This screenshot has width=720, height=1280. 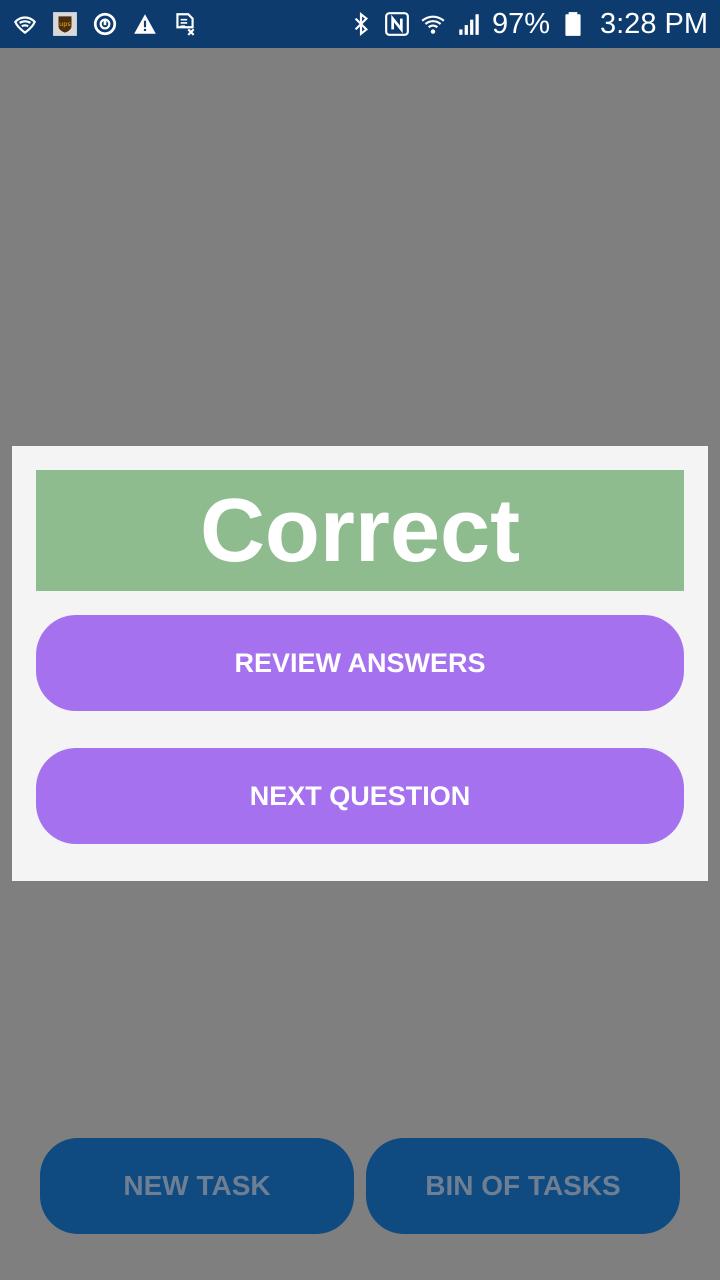 What do you see at coordinates (573, 24) in the screenshot?
I see `battery-icon` at bounding box center [573, 24].